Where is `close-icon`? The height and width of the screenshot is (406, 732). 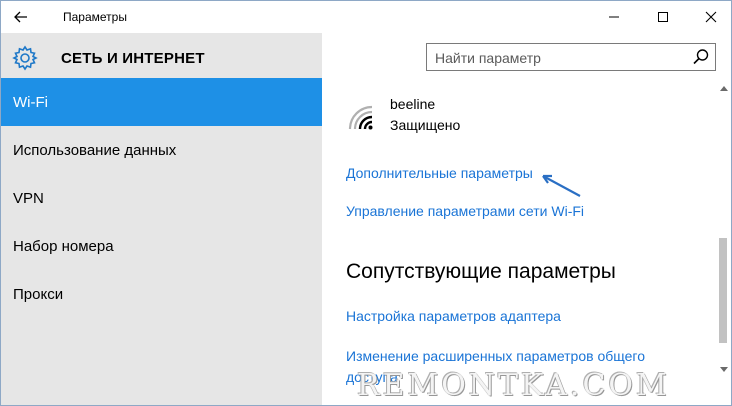
close-icon is located at coordinates (711, 17).